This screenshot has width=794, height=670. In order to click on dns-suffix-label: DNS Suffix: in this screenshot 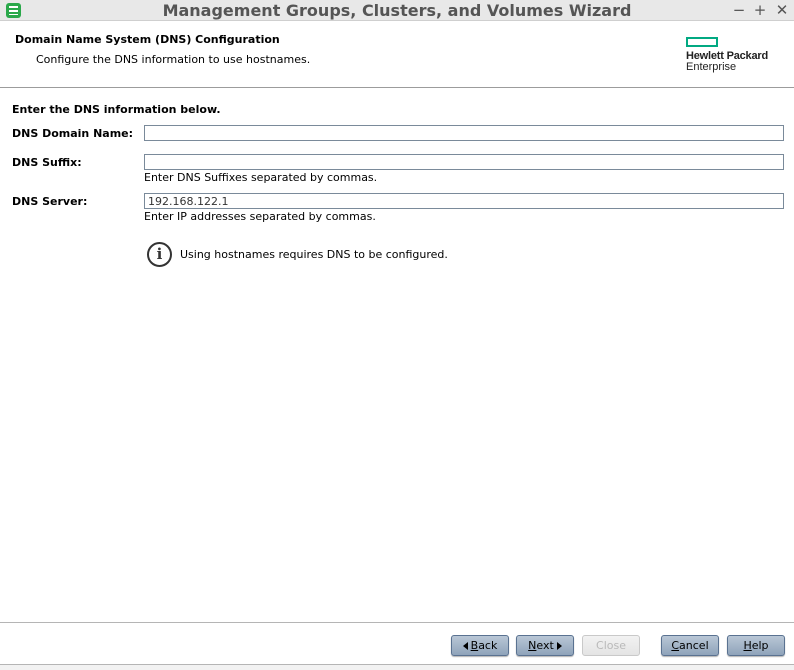, I will do `click(47, 162)`.